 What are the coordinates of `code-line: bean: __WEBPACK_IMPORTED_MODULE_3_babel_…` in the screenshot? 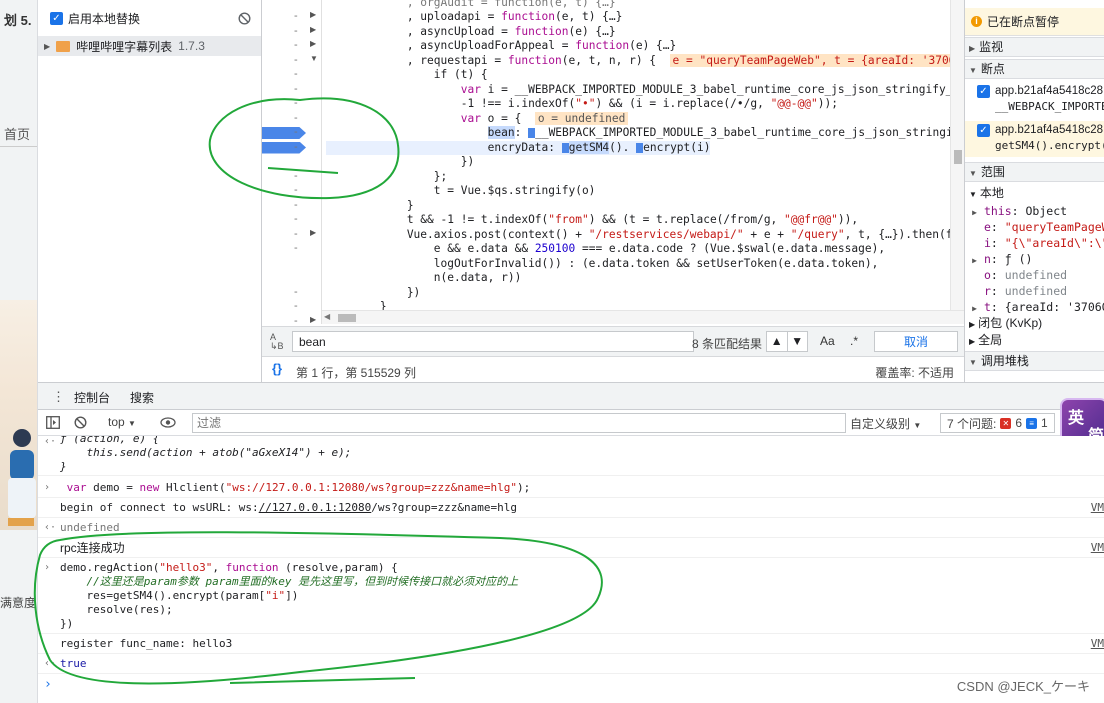 It's located at (645, 133).